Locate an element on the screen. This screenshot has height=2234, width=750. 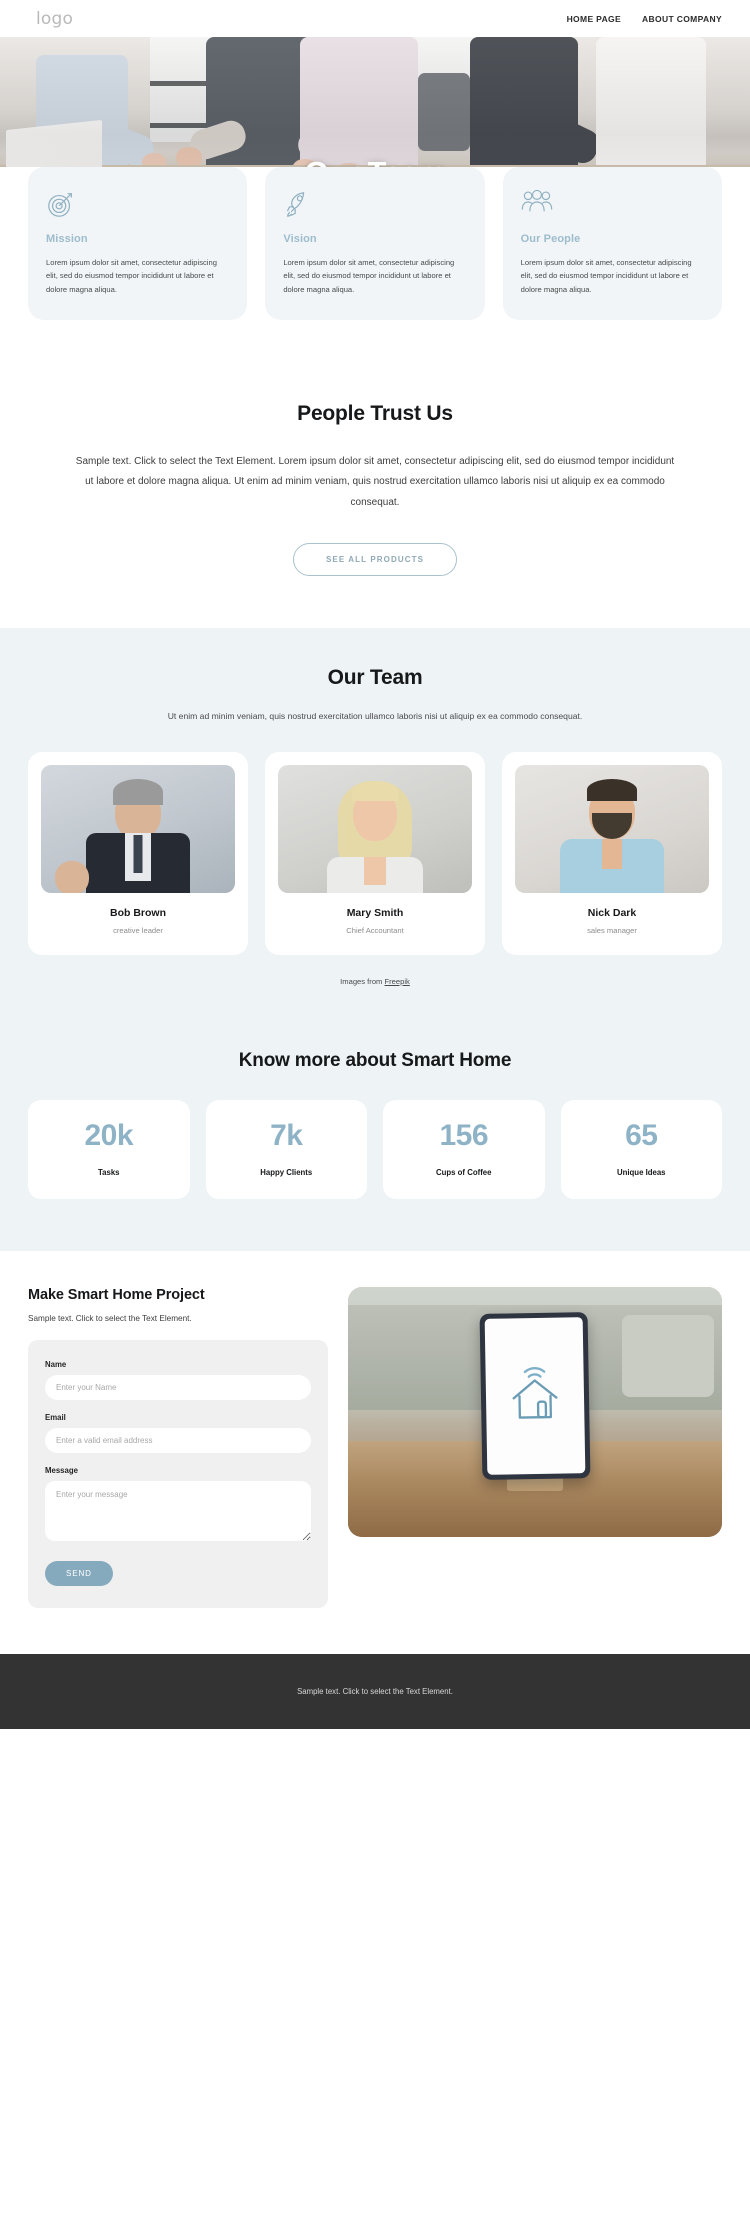
contact-heading: Make Smart Home Project is located at coordinates (116, 1294).